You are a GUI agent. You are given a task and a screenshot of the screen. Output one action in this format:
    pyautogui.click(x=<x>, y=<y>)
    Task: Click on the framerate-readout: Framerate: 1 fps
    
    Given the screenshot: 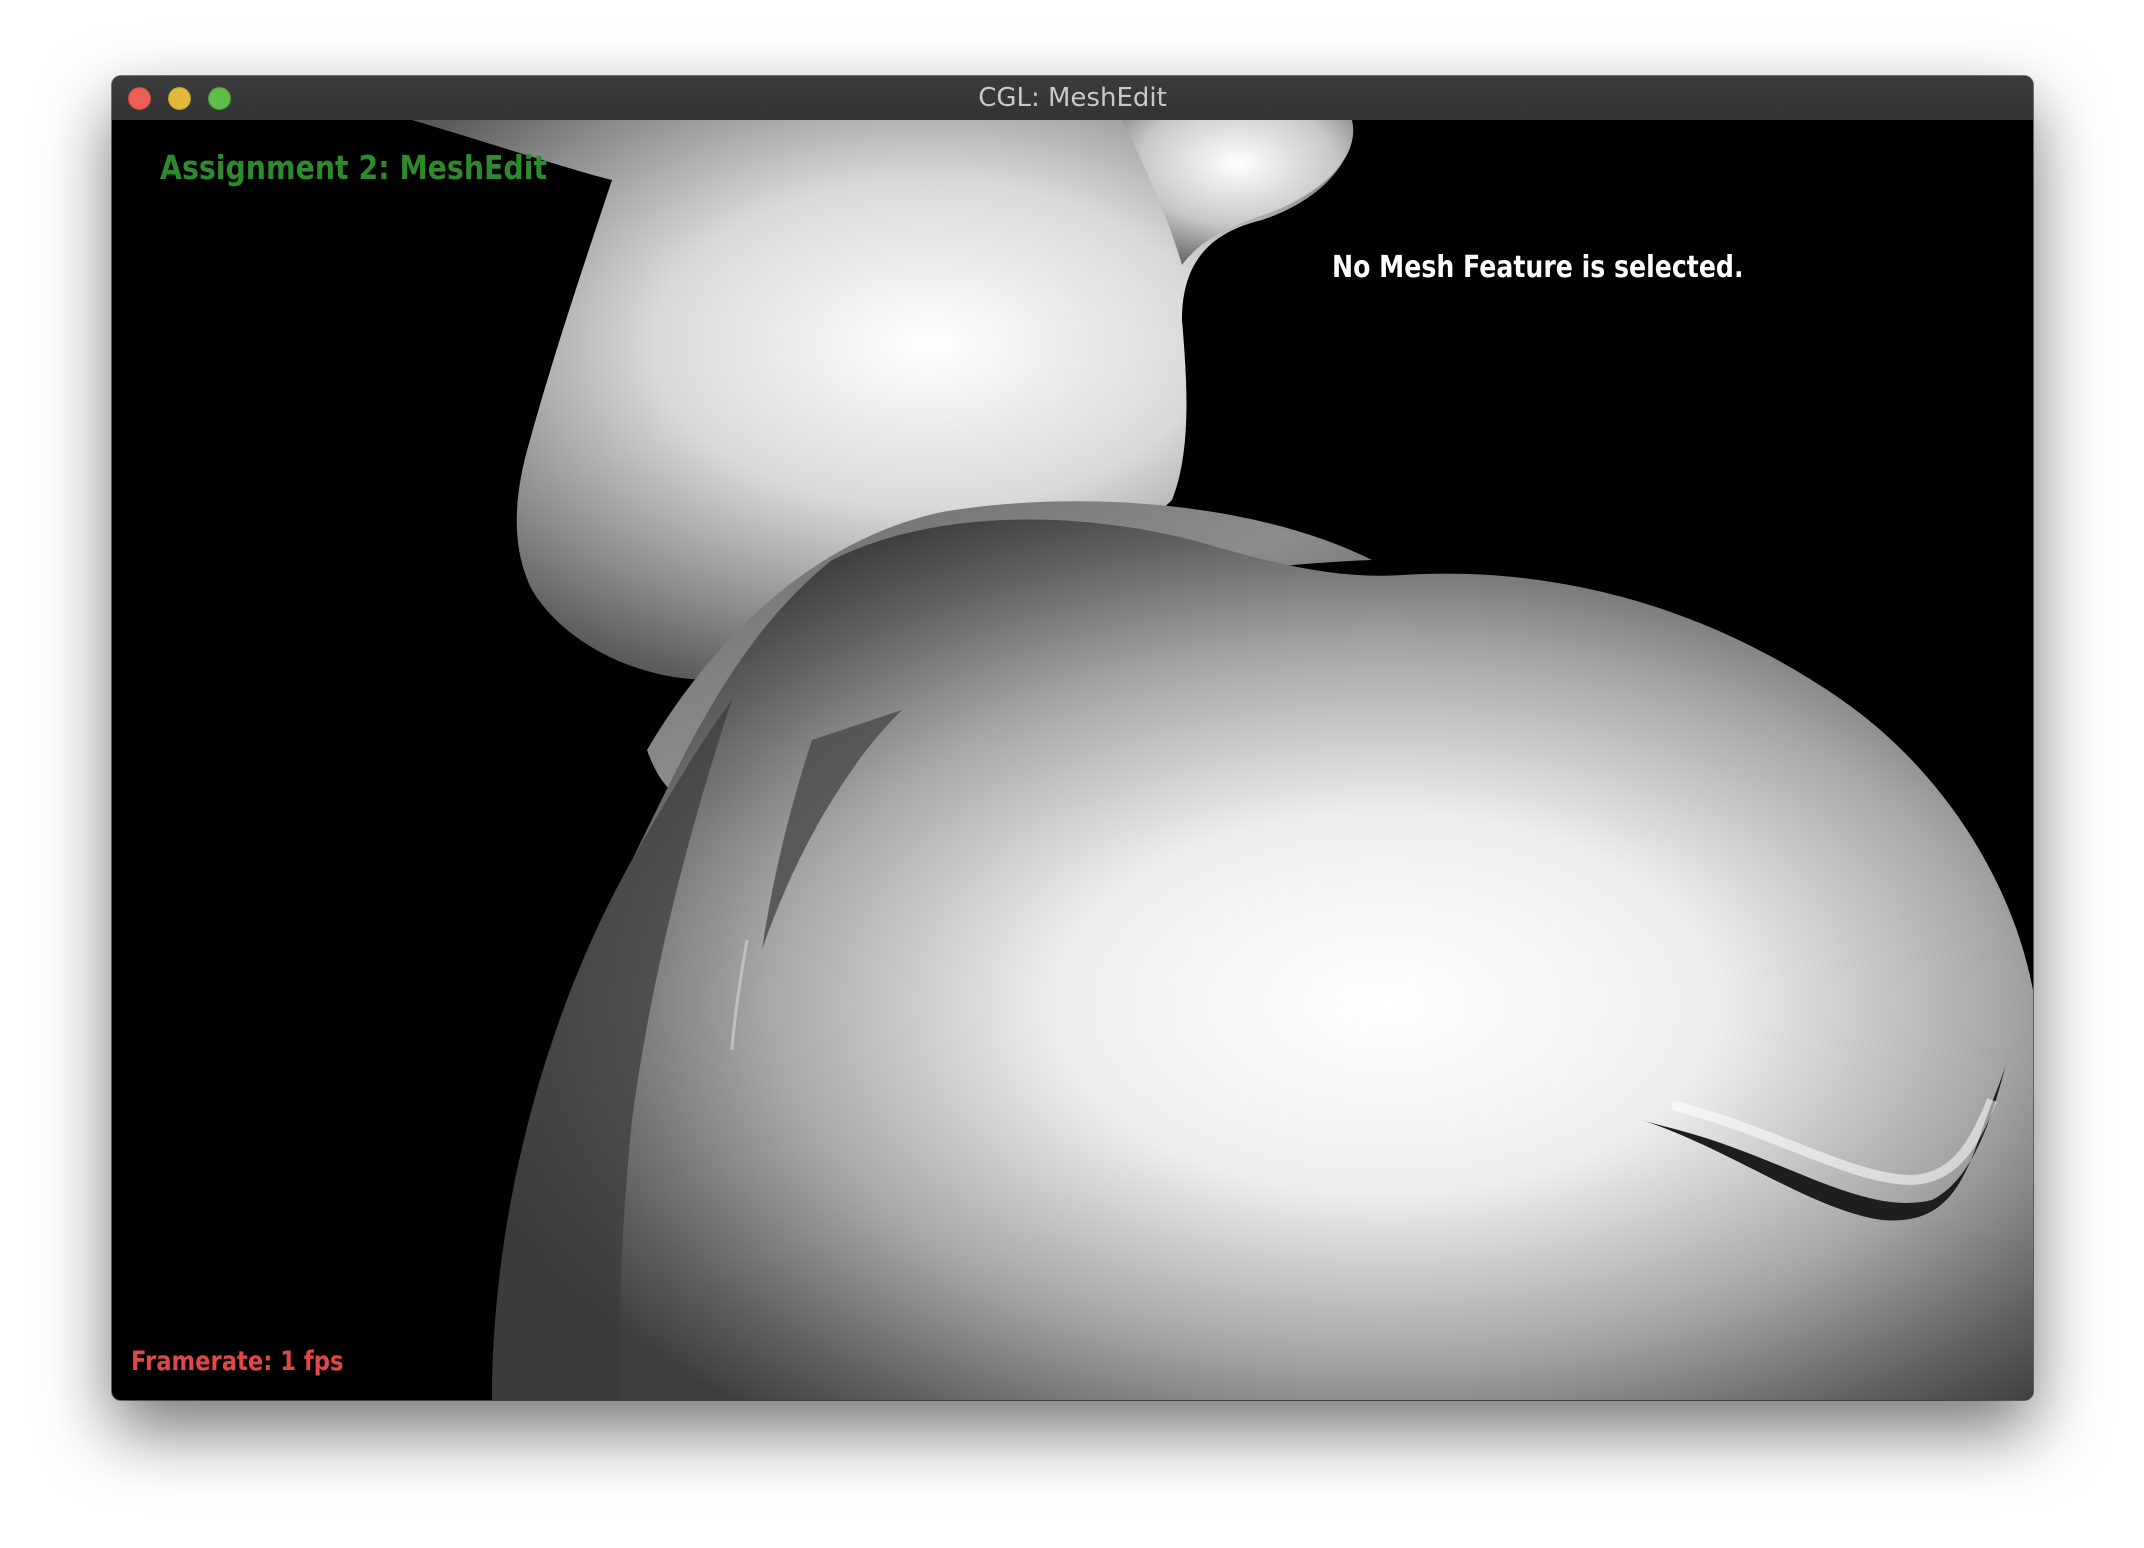 What is the action you would take?
    pyautogui.click(x=237, y=1361)
    